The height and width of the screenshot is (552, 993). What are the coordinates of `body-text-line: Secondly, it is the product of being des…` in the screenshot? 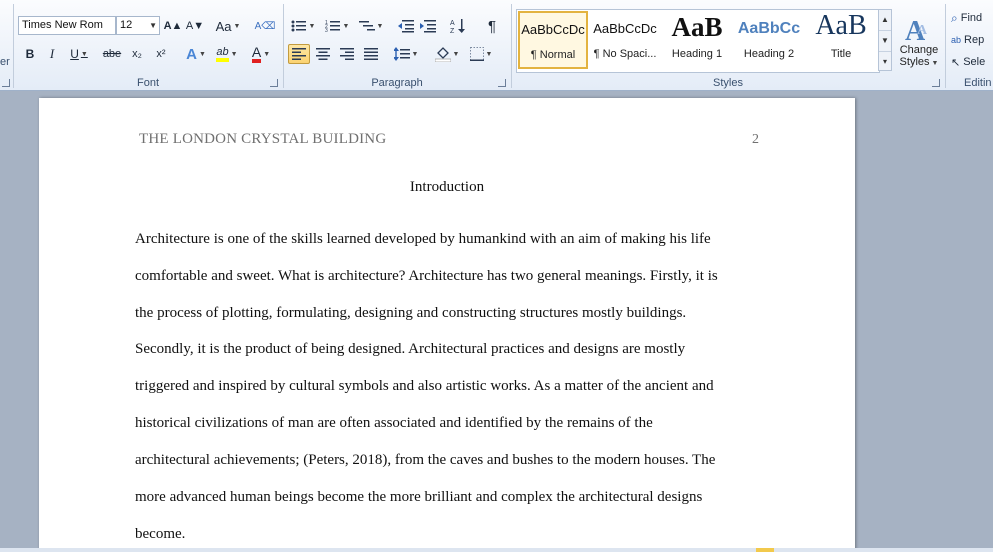 It's located at (410, 349).